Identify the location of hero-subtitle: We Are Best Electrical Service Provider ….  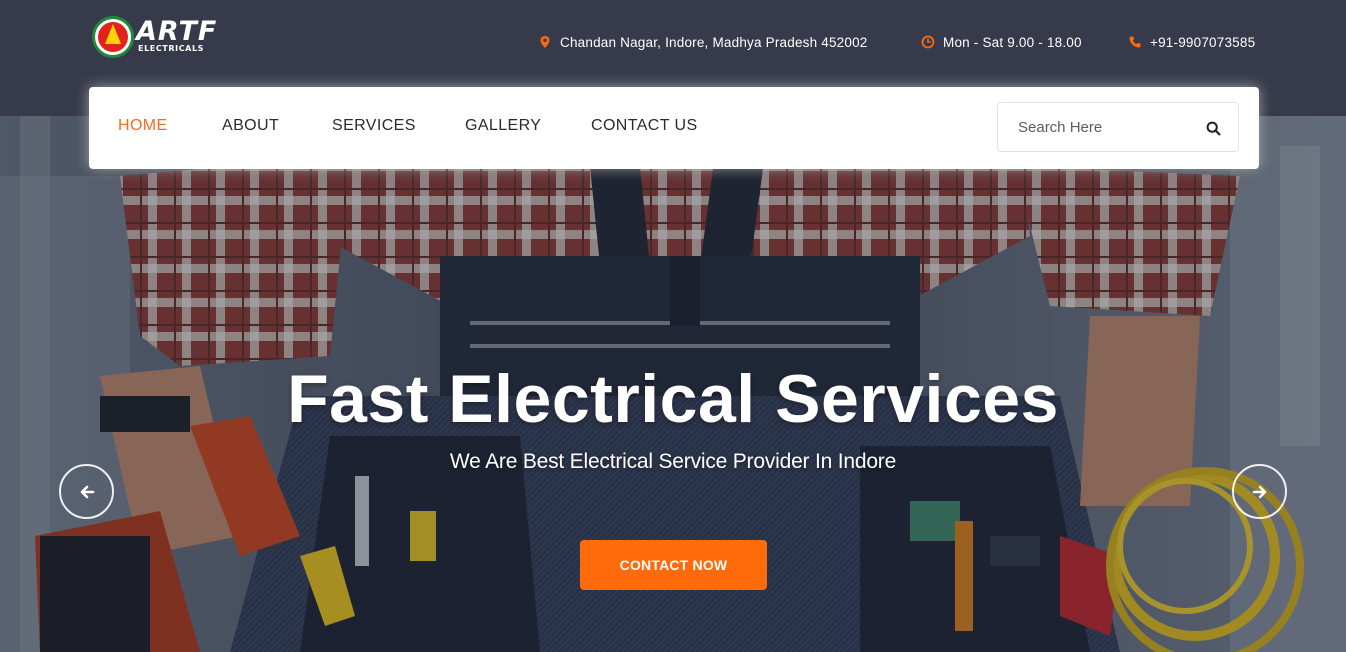
(673, 461).